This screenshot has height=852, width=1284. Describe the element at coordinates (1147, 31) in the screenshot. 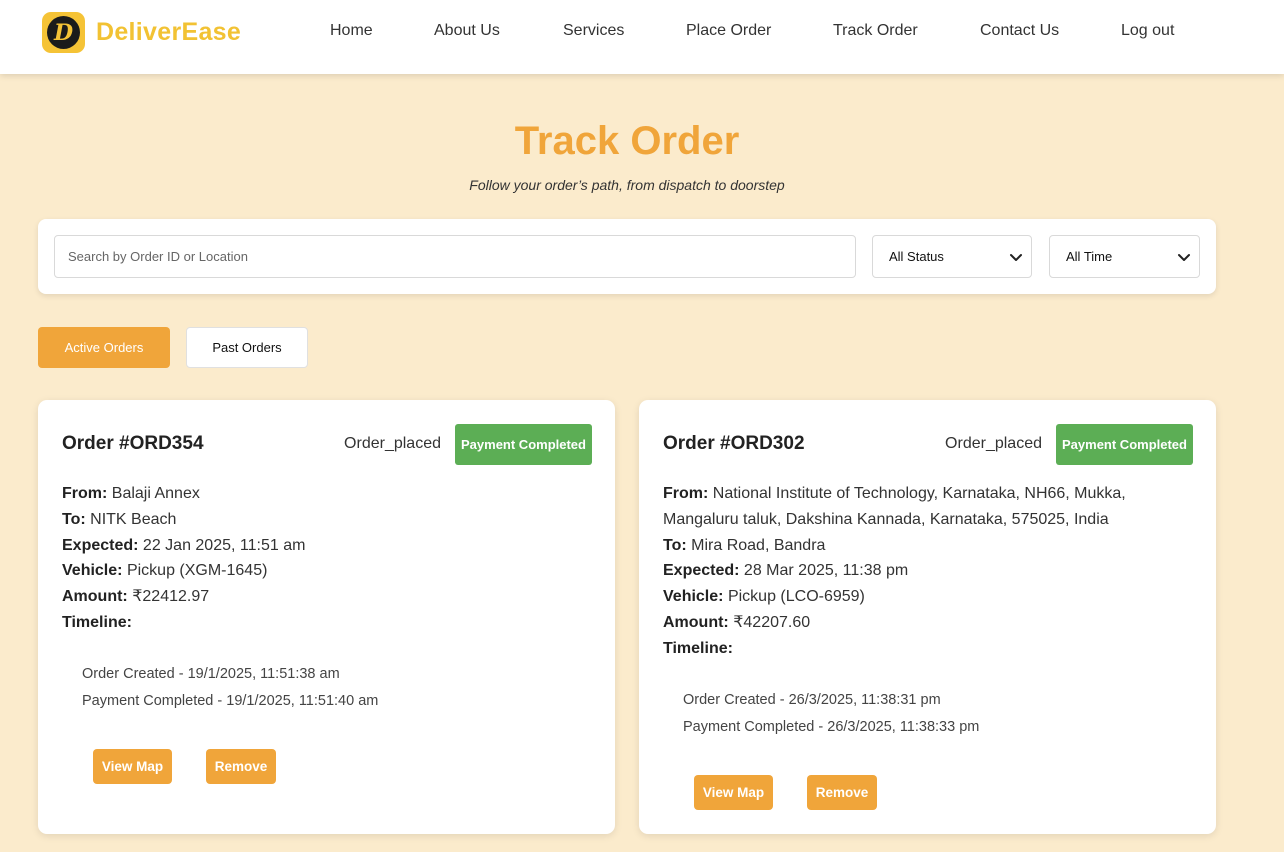

I see `nav-log-out: Log out` at that location.